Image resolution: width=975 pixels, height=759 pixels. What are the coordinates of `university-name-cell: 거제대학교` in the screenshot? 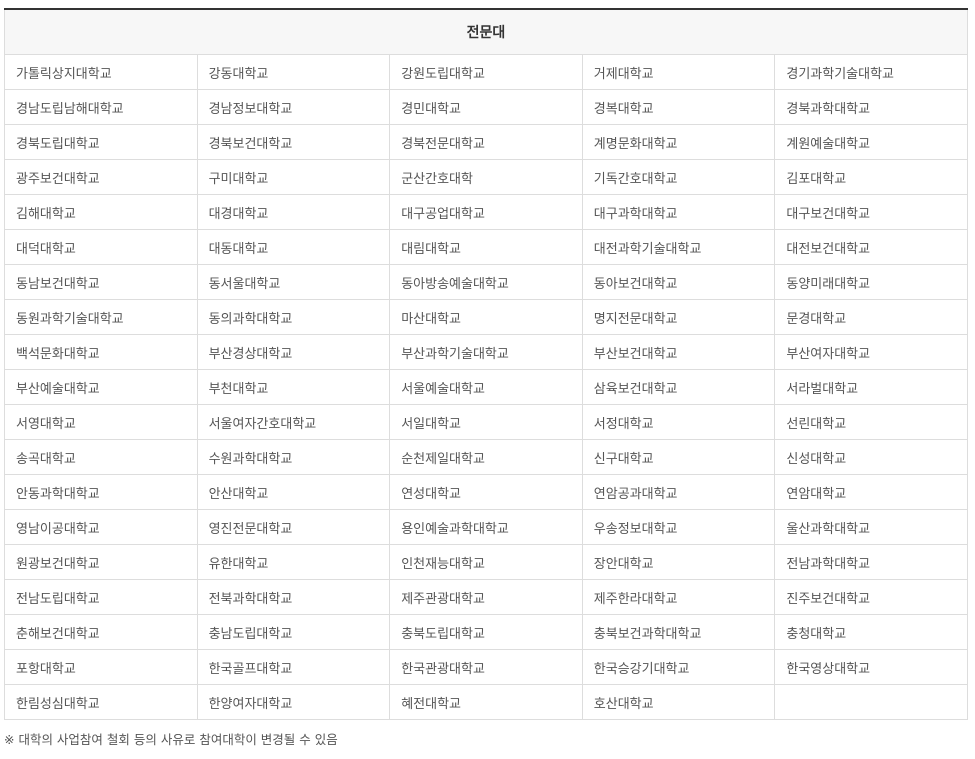 It's located at (678, 72).